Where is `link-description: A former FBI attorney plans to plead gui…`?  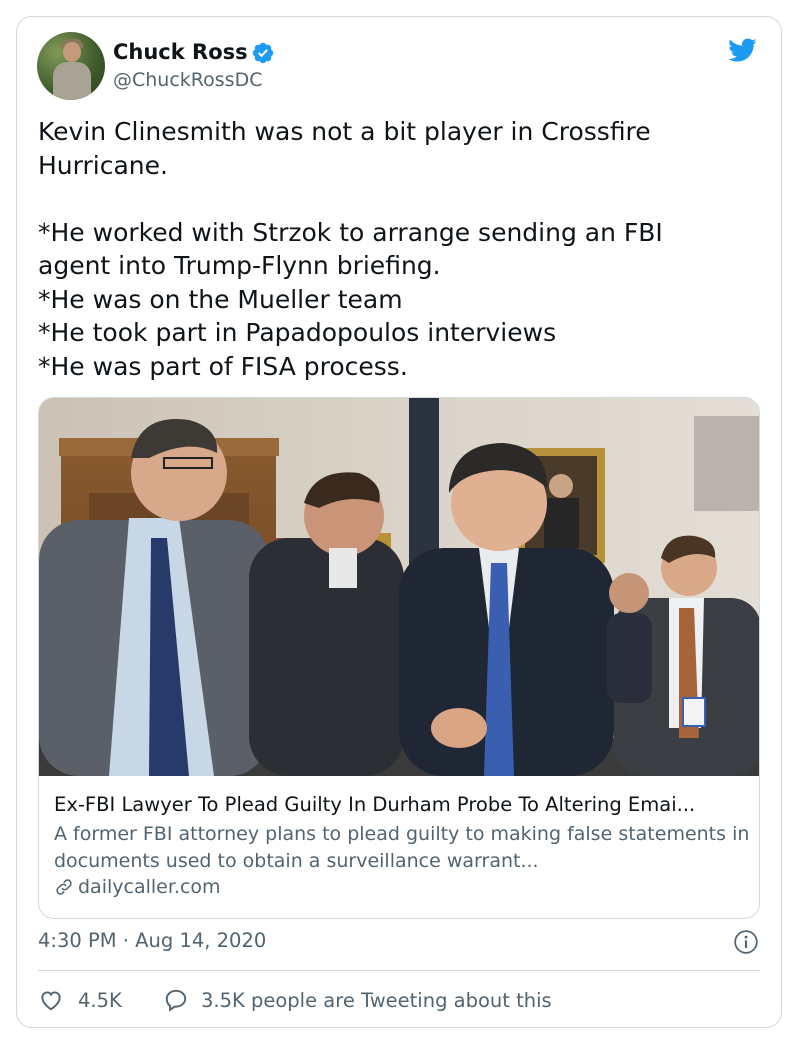
link-description: A former FBI attorney plans to plead gui… is located at coordinates (402, 847).